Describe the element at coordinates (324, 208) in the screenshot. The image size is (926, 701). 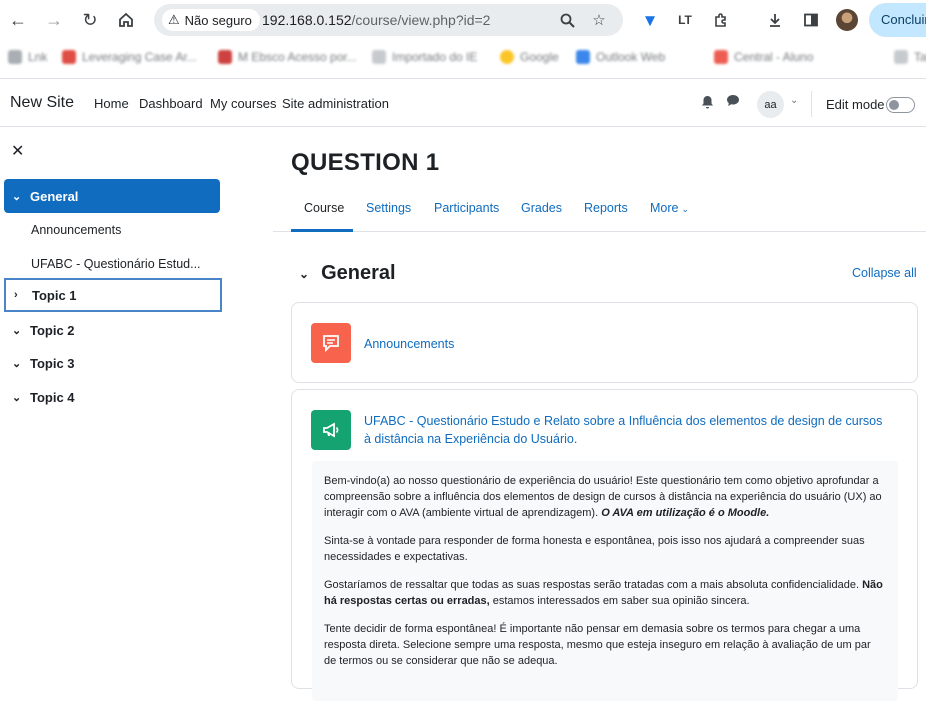
I see `tab-course: Course` at that location.